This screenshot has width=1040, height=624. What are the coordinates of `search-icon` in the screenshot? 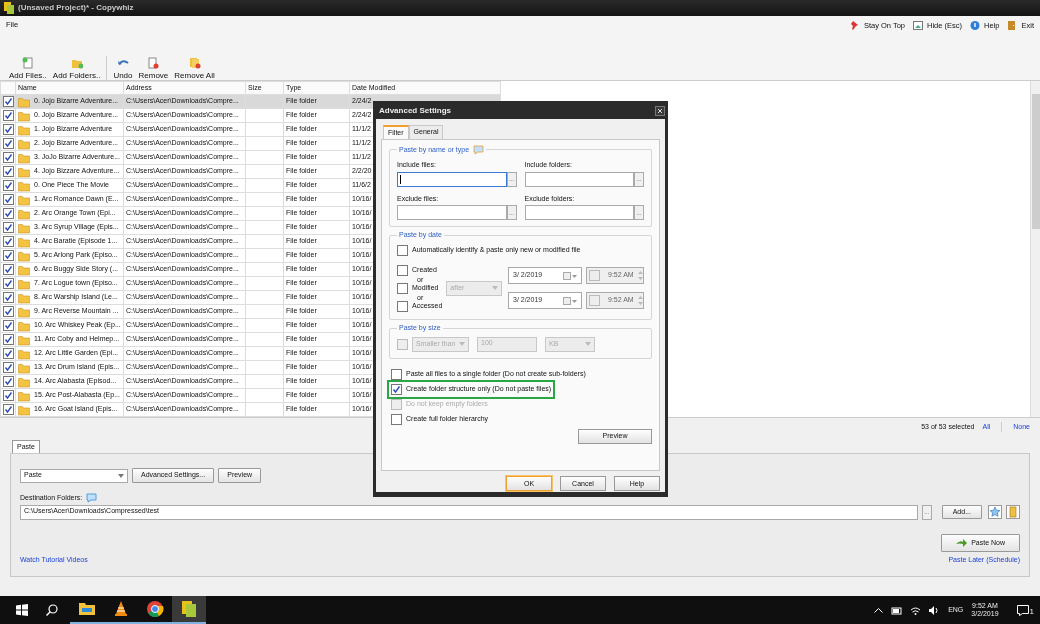 It's located at (52, 610).